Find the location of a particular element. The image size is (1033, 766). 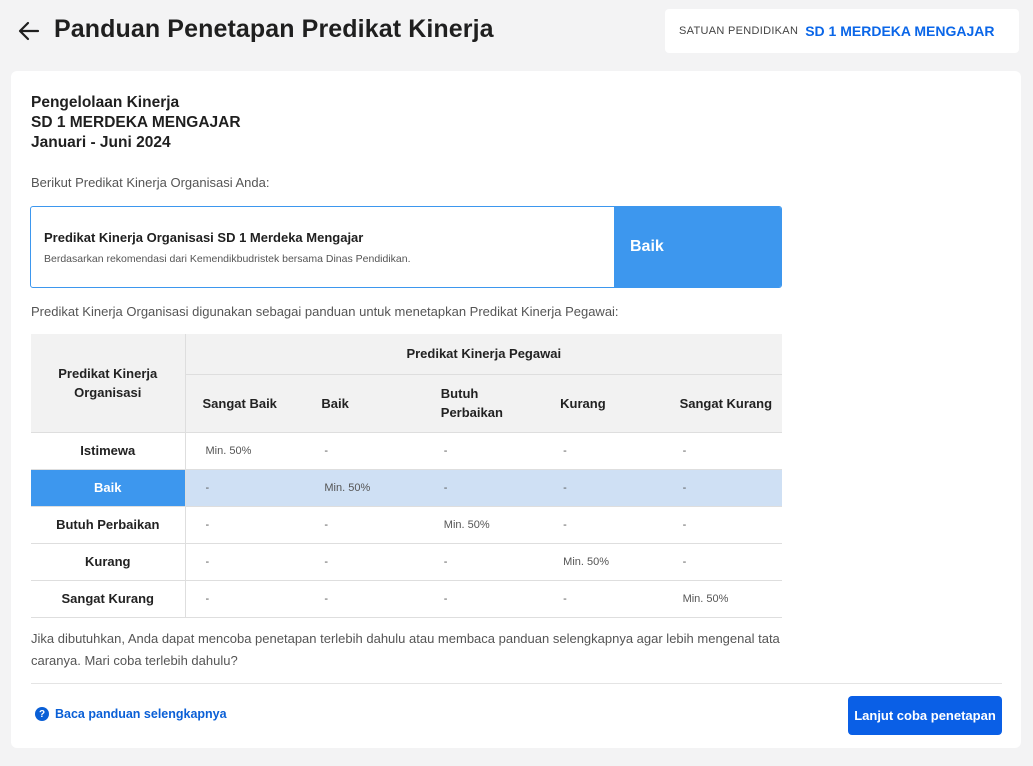

heading-line-2: SD 1 MERDEKA MENGAJAR is located at coordinates (136, 122).